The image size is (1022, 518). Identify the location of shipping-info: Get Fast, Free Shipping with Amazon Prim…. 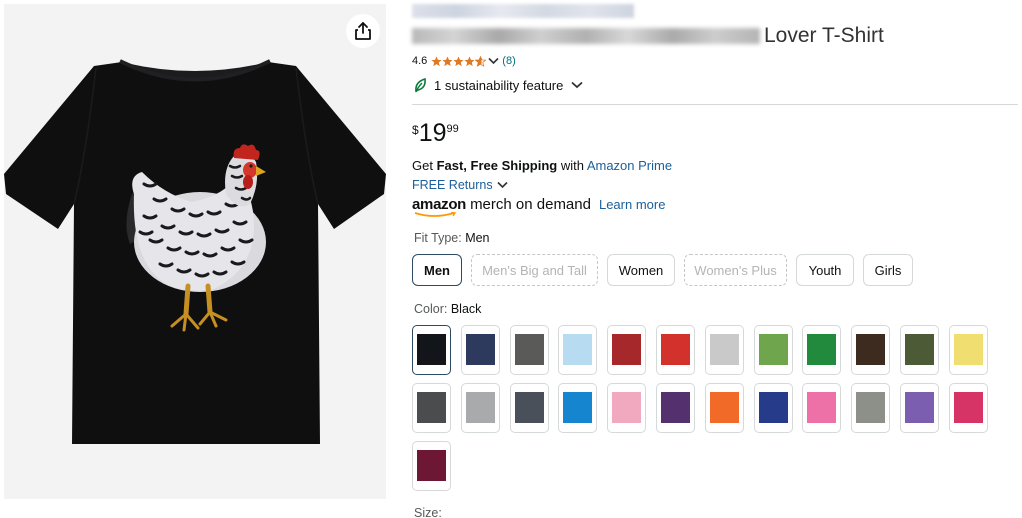
(542, 165).